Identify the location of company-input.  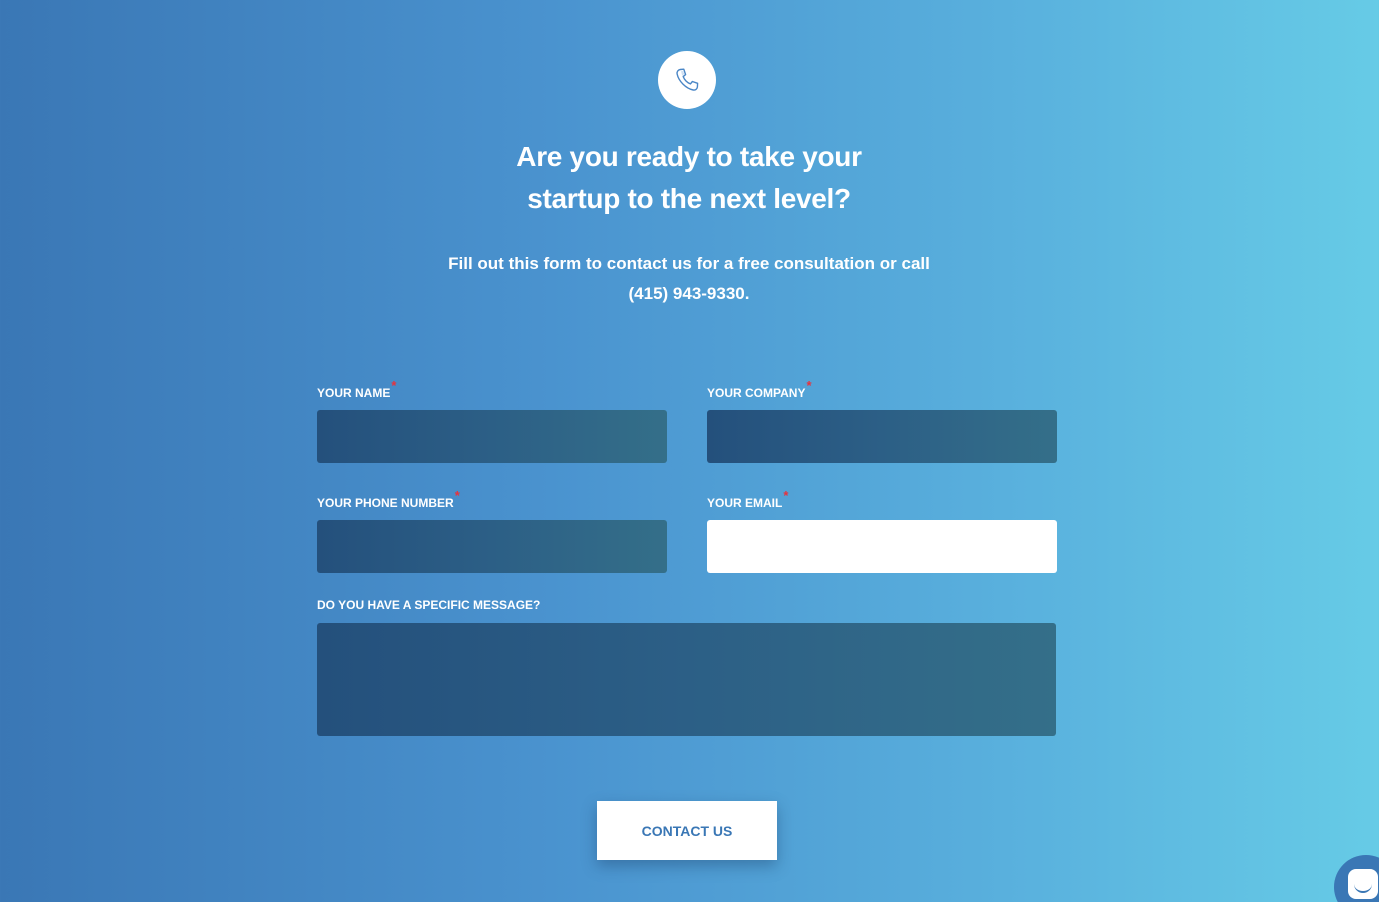
(882, 436).